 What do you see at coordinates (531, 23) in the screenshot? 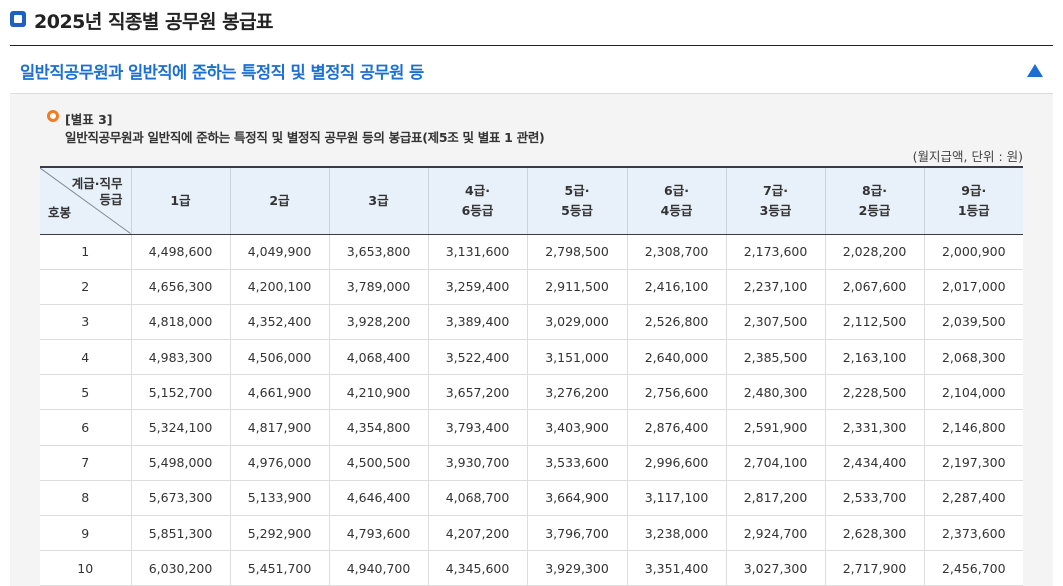
I see `page-header: 2025년 직종별 공무원 봉급표` at bounding box center [531, 23].